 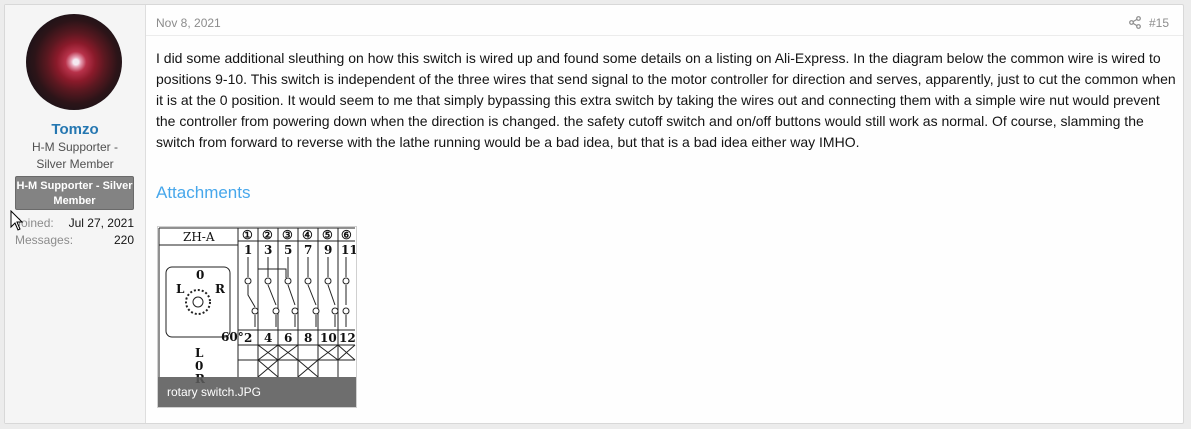 What do you see at coordinates (268, 338) in the screenshot?
I see `bottom-terminal: 4` at bounding box center [268, 338].